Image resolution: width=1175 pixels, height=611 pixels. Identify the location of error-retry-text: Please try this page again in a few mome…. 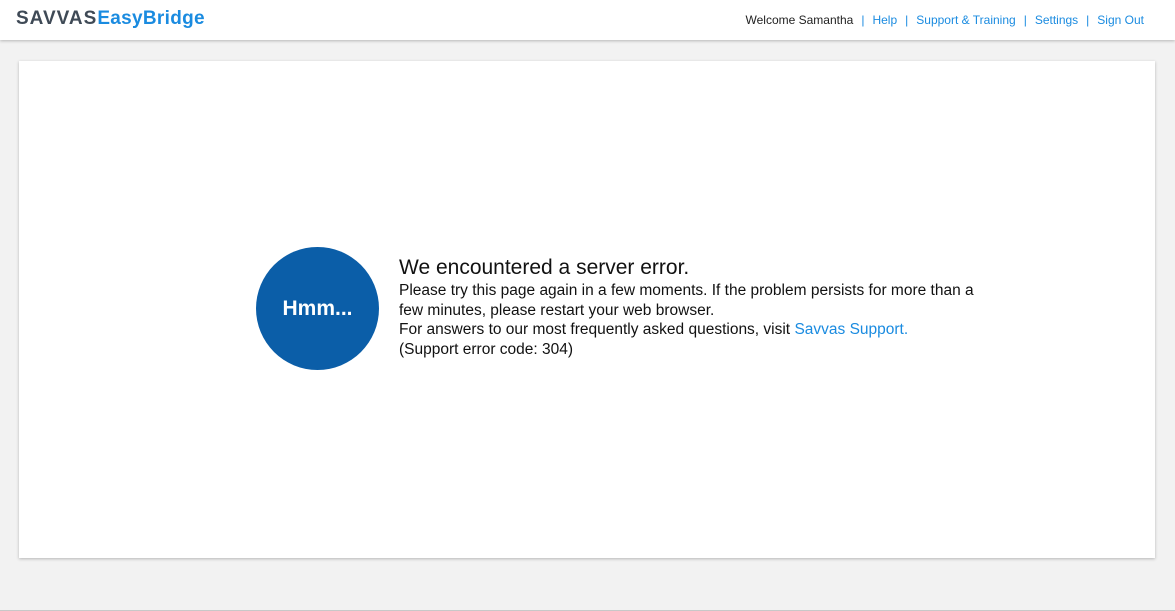
(686, 300).